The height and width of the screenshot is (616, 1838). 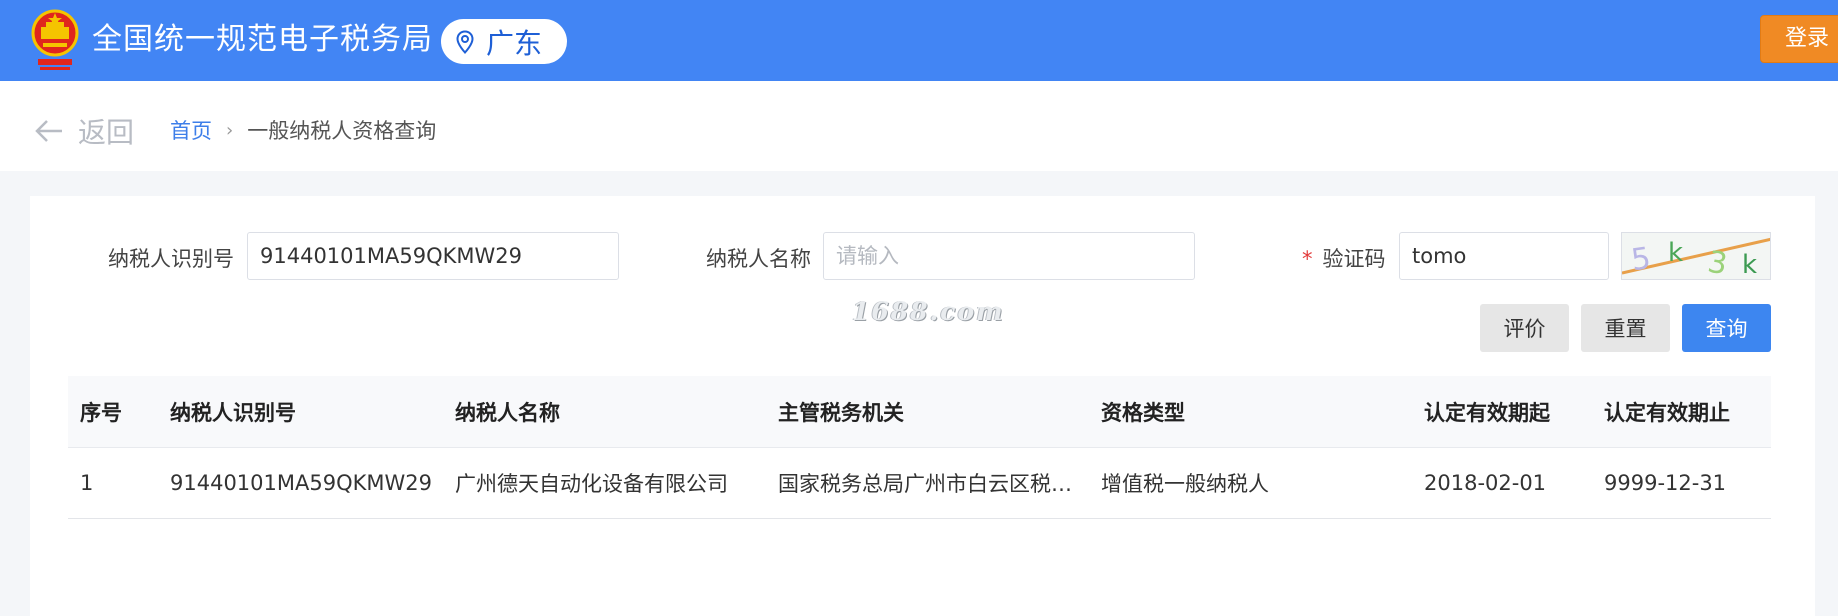 What do you see at coordinates (919, 126) in the screenshot?
I see `breadcrumb-bar: 返回 首页 › 一般纳税人资格查询` at bounding box center [919, 126].